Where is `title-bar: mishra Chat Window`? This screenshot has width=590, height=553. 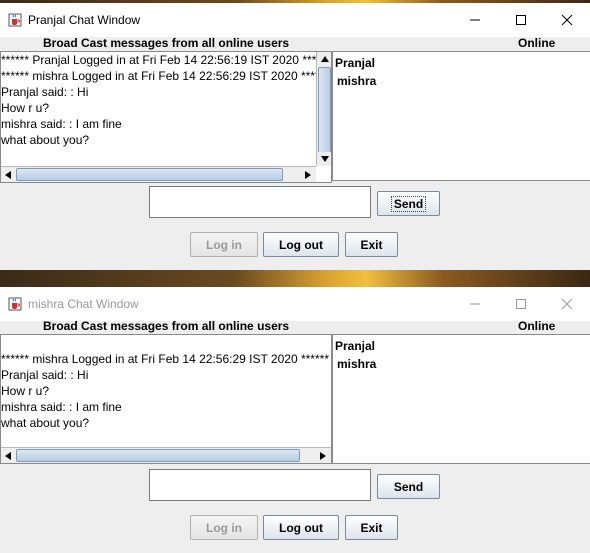 title-bar: mishra Chat Window is located at coordinates (295, 304).